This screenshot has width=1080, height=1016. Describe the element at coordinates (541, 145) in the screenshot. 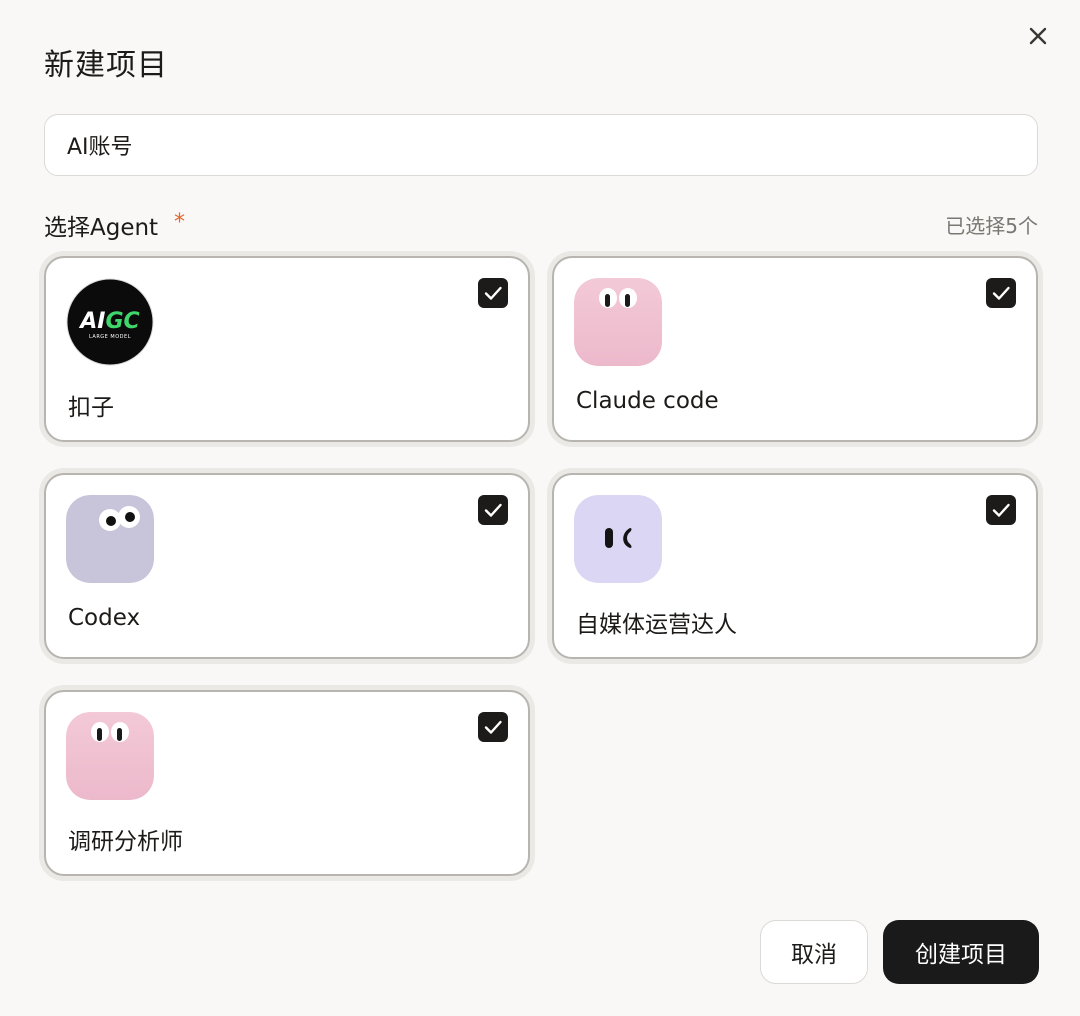

I see `project-name-input` at that location.